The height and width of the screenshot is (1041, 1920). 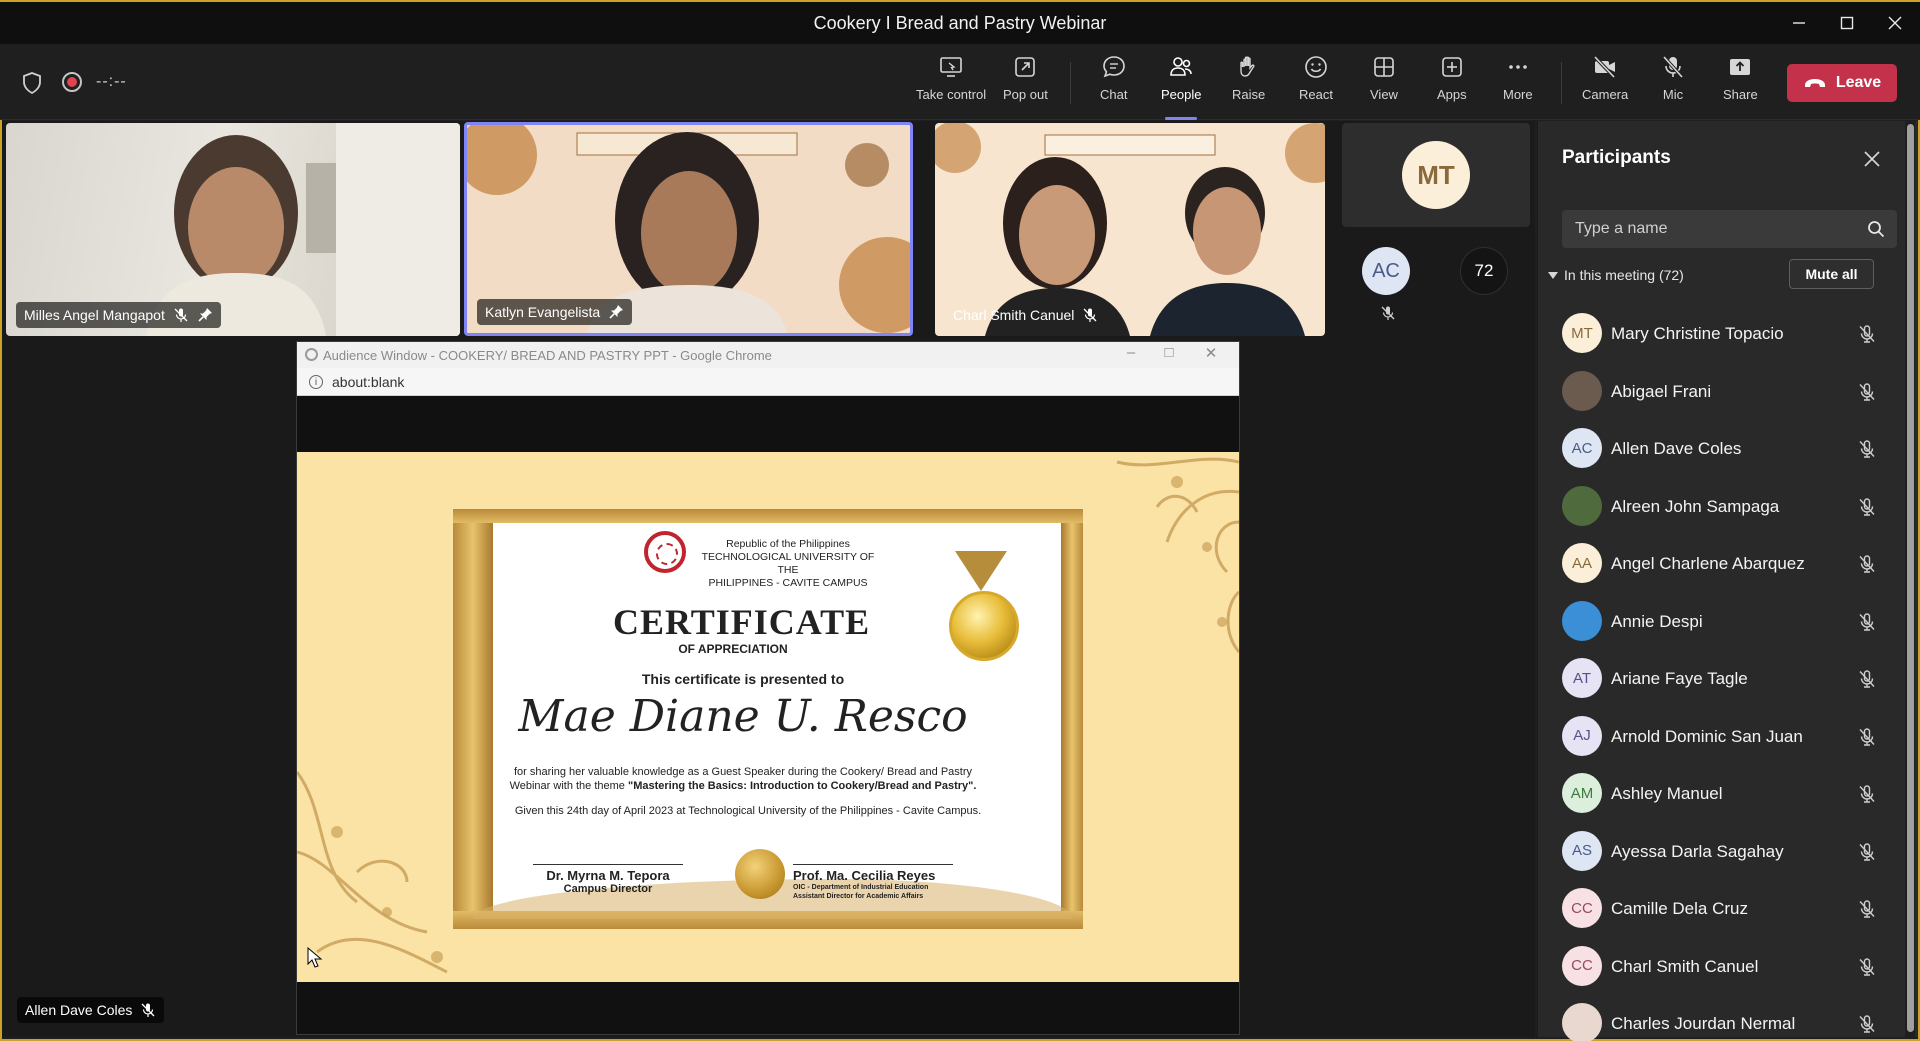 What do you see at coordinates (1072, 719) in the screenshot?
I see `certificate-border` at bounding box center [1072, 719].